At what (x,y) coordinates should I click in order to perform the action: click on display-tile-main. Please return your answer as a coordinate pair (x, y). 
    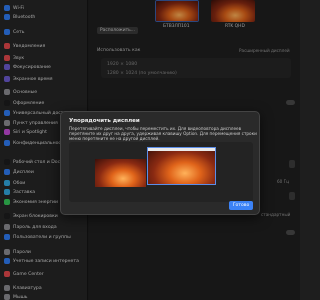
    Looking at the image, I should click on (181, 166).